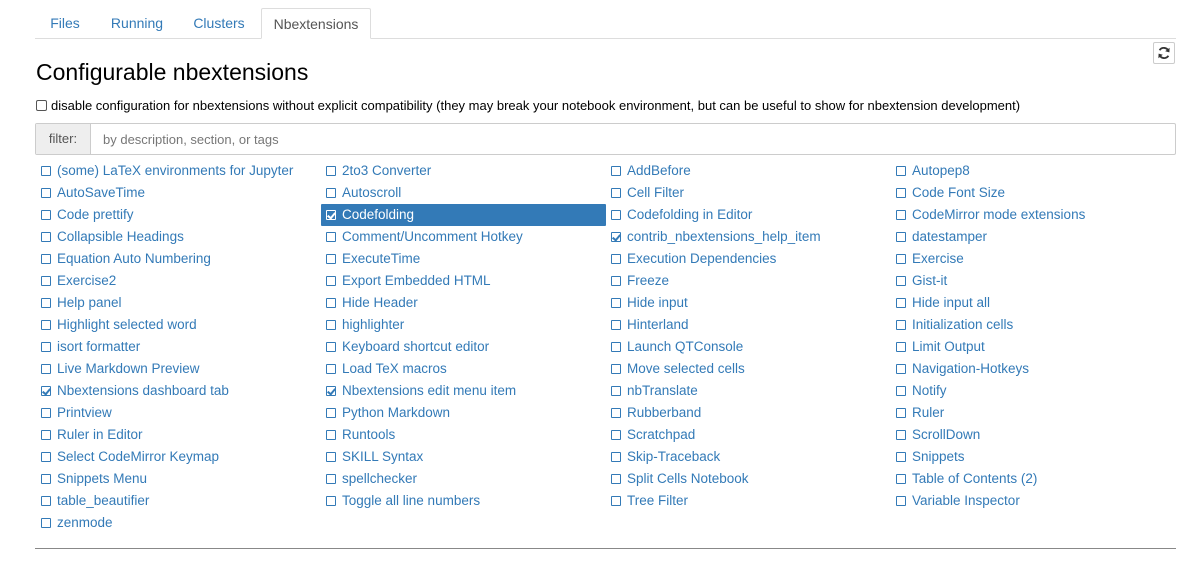  What do you see at coordinates (1033, 325) in the screenshot?
I see `extension-item: Initialization cells` at bounding box center [1033, 325].